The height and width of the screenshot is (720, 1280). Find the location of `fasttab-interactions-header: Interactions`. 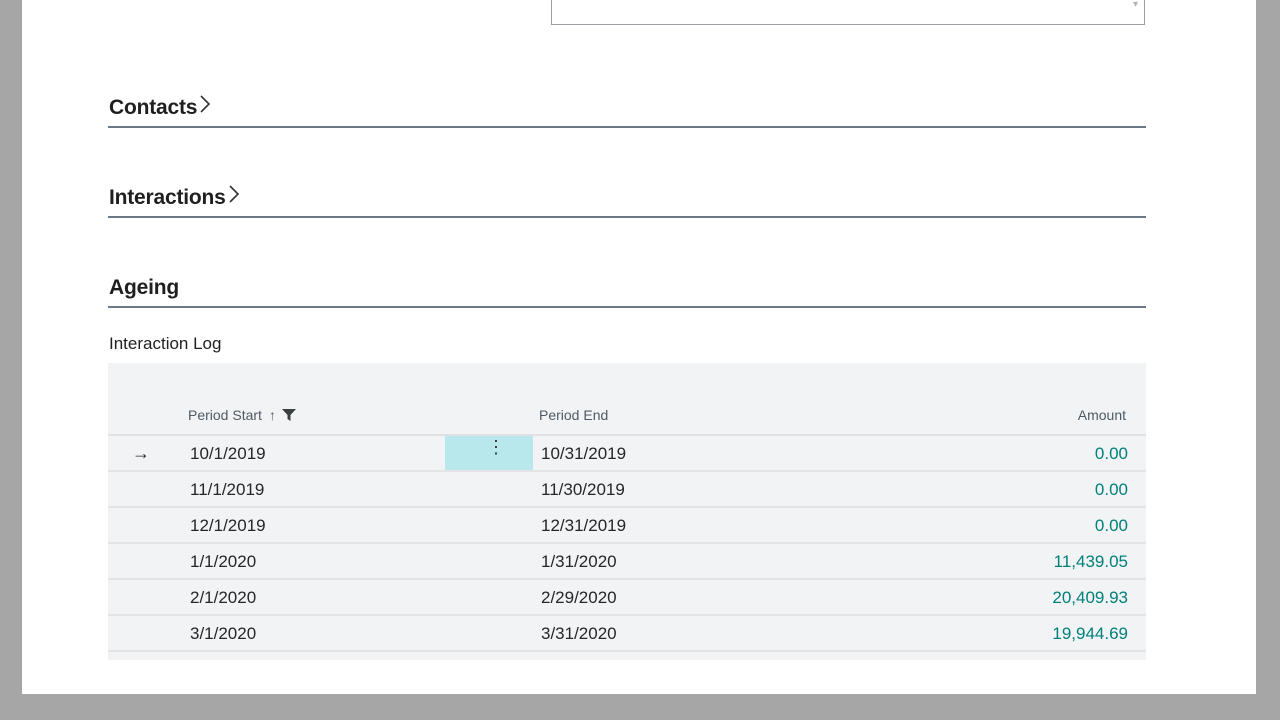

fasttab-interactions-header: Interactions is located at coordinates (174, 197).